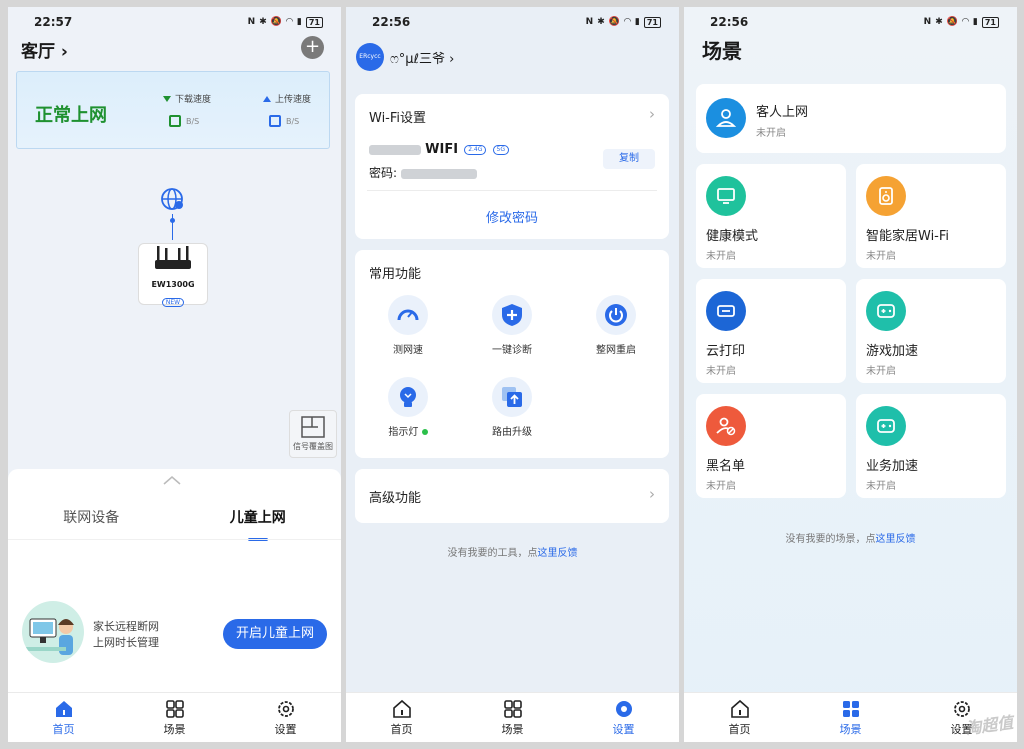 The height and width of the screenshot is (749, 1024). I want to click on restart-network-button: 整网重启, so click(616, 325).